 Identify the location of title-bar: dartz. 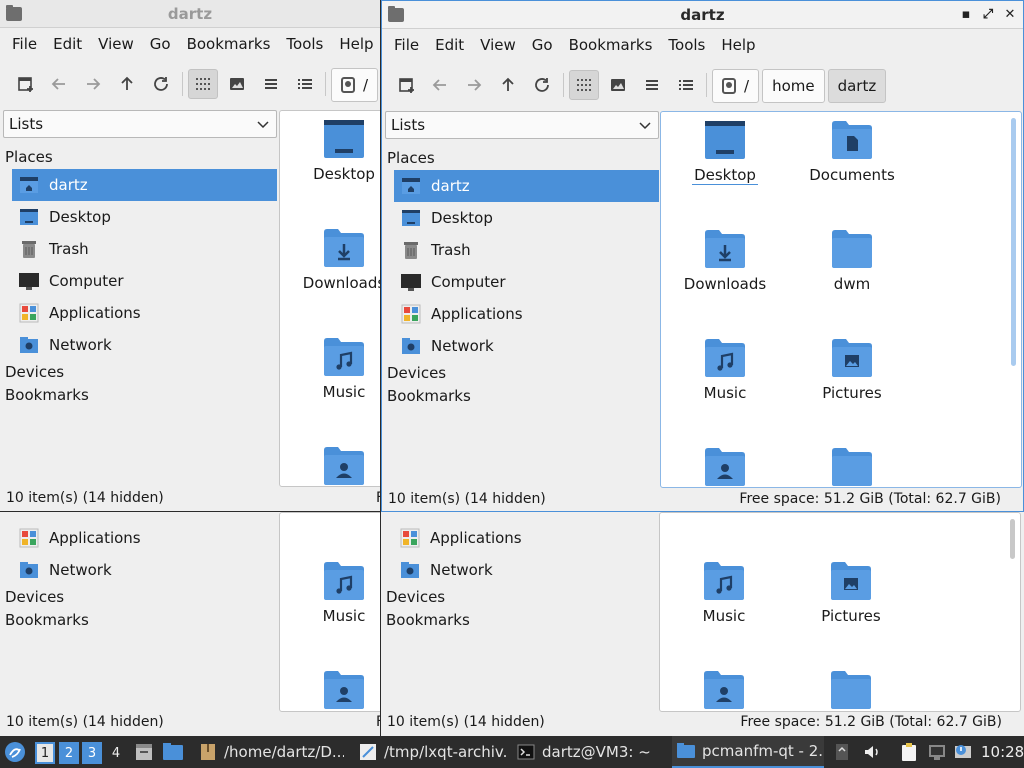
(190, 14).